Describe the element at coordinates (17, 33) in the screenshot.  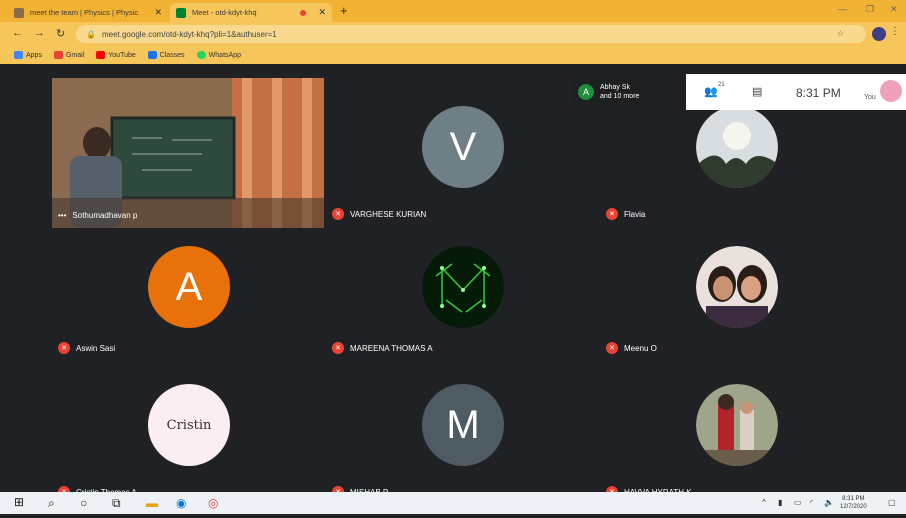
I see `back-icon: ←` at that location.